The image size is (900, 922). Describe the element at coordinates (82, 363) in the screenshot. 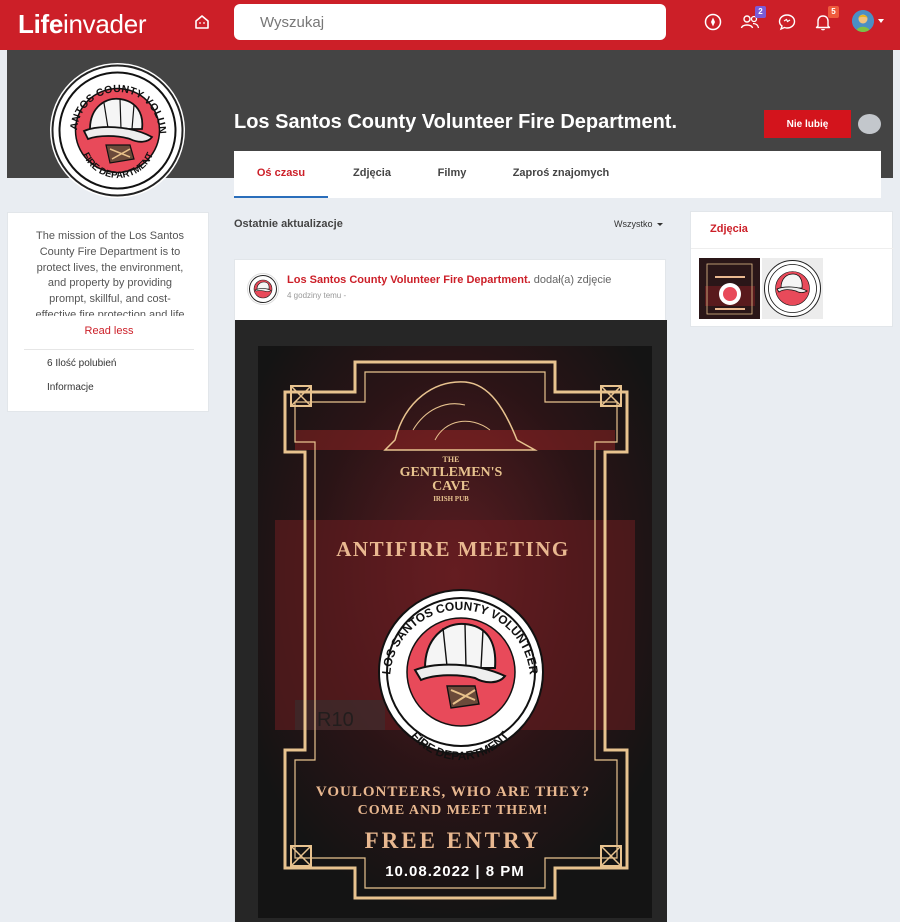

I see `likes-count: 6 Ilość polubień` at that location.